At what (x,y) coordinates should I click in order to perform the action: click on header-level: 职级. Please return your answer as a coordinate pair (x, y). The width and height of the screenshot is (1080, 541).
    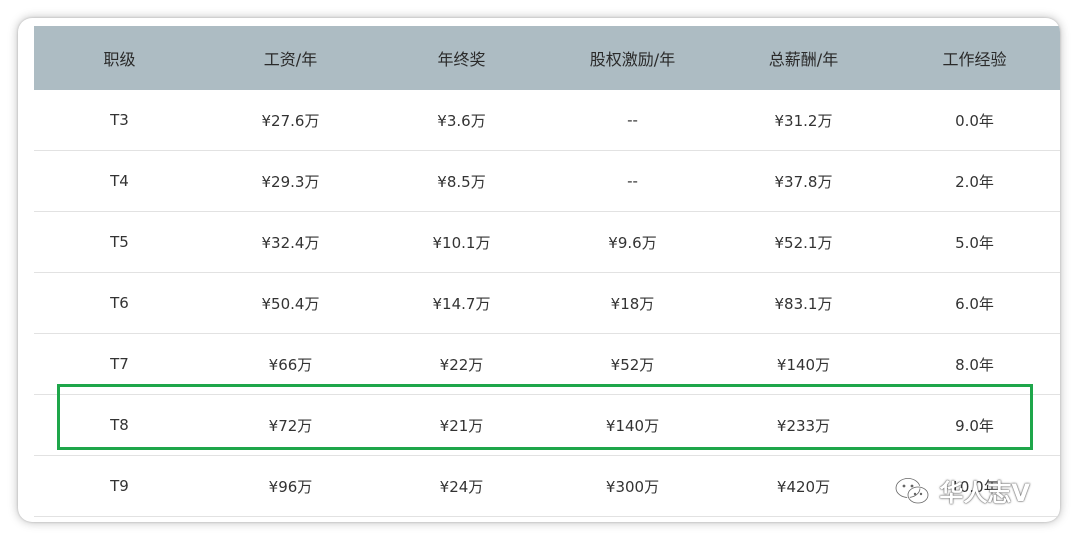
    Looking at the image, I should click on (119, 58).